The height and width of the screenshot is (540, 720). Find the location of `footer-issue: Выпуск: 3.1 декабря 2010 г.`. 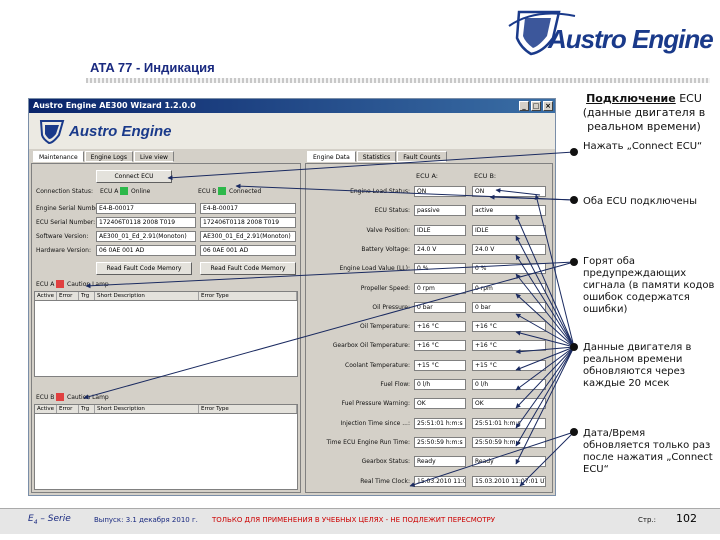

footer-issue: Выпуск: 3.1 декабря 2010 г. is located at coordinates (146, 520).